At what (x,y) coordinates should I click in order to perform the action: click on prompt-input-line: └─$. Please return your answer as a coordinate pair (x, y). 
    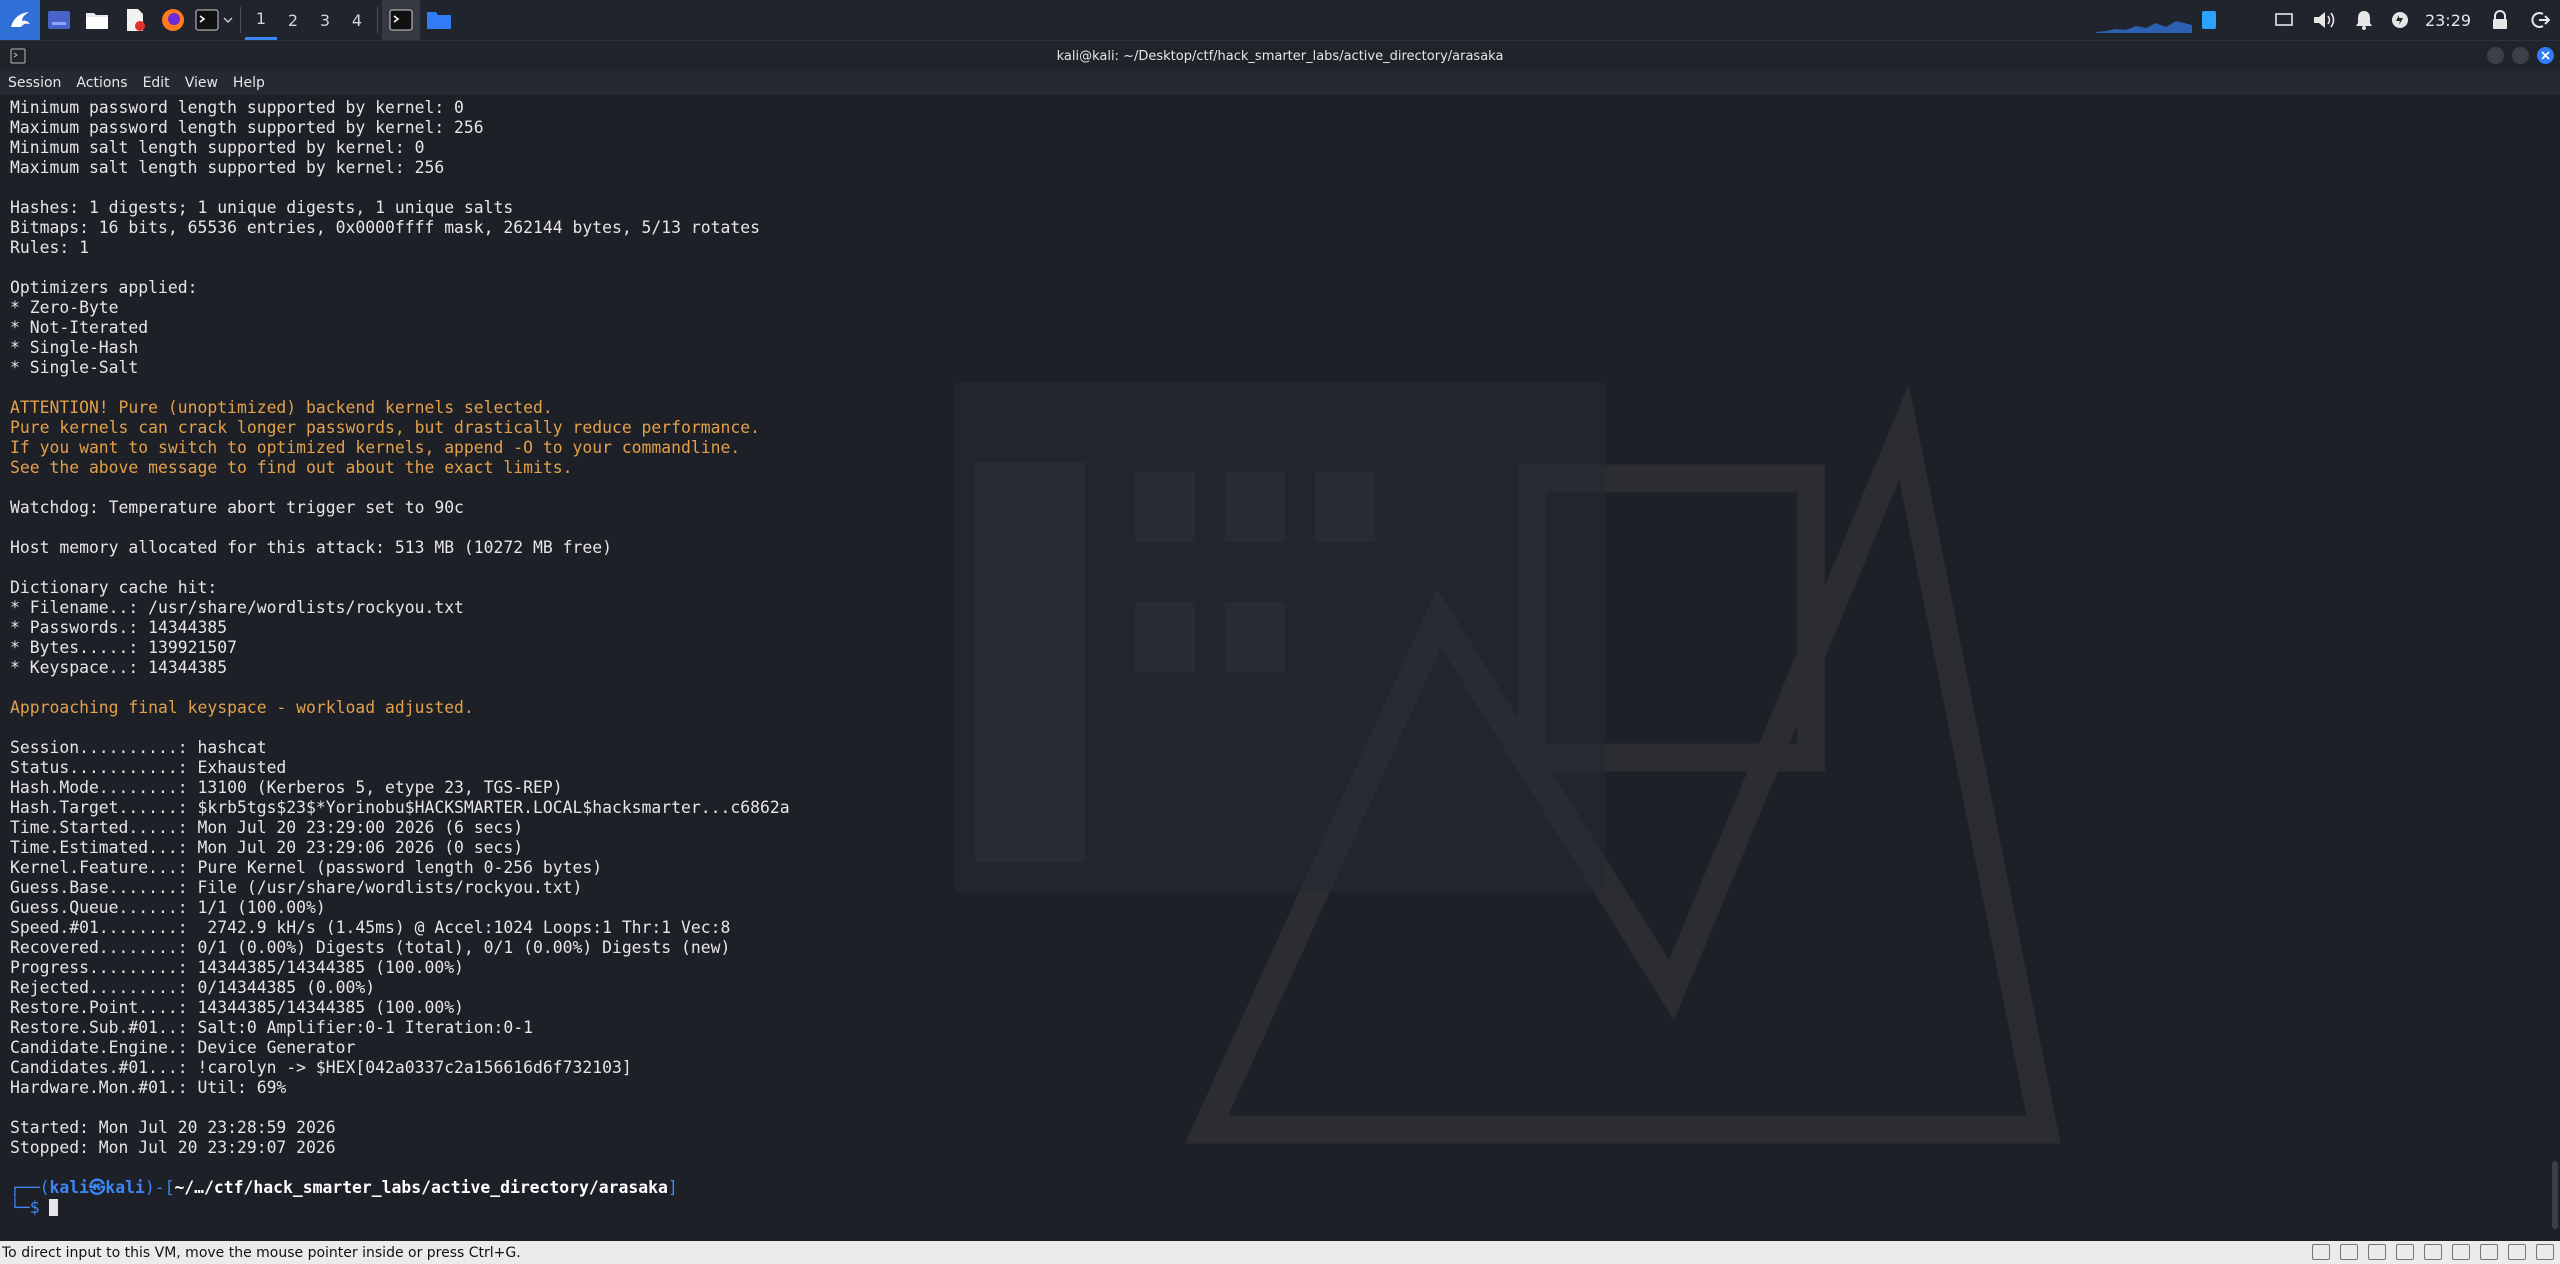
    Looking at the image, I should click on (400, 1208).